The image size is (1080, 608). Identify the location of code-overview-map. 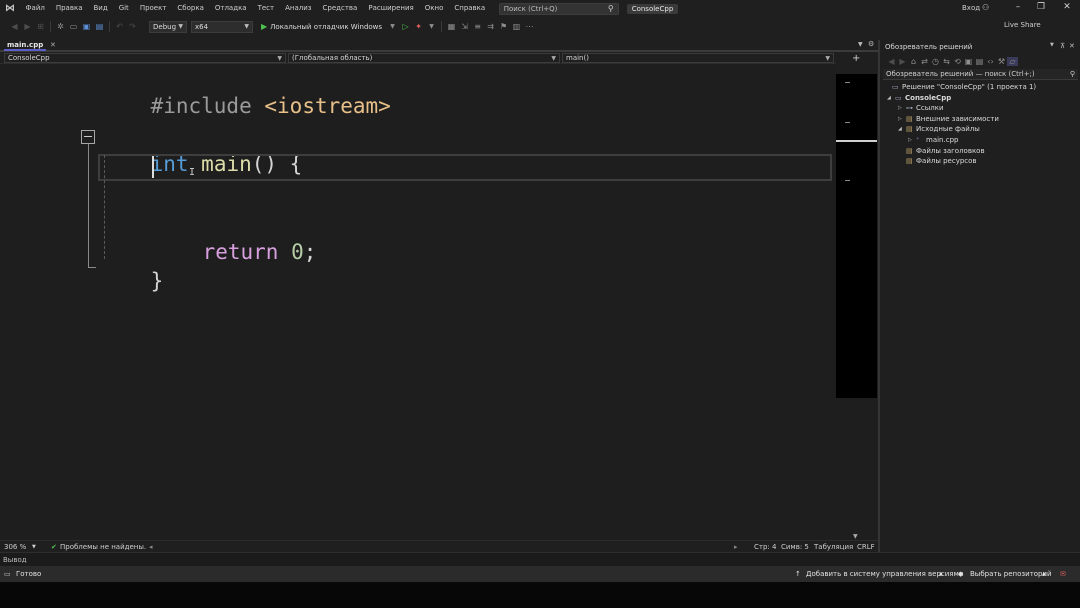
(856, 236).